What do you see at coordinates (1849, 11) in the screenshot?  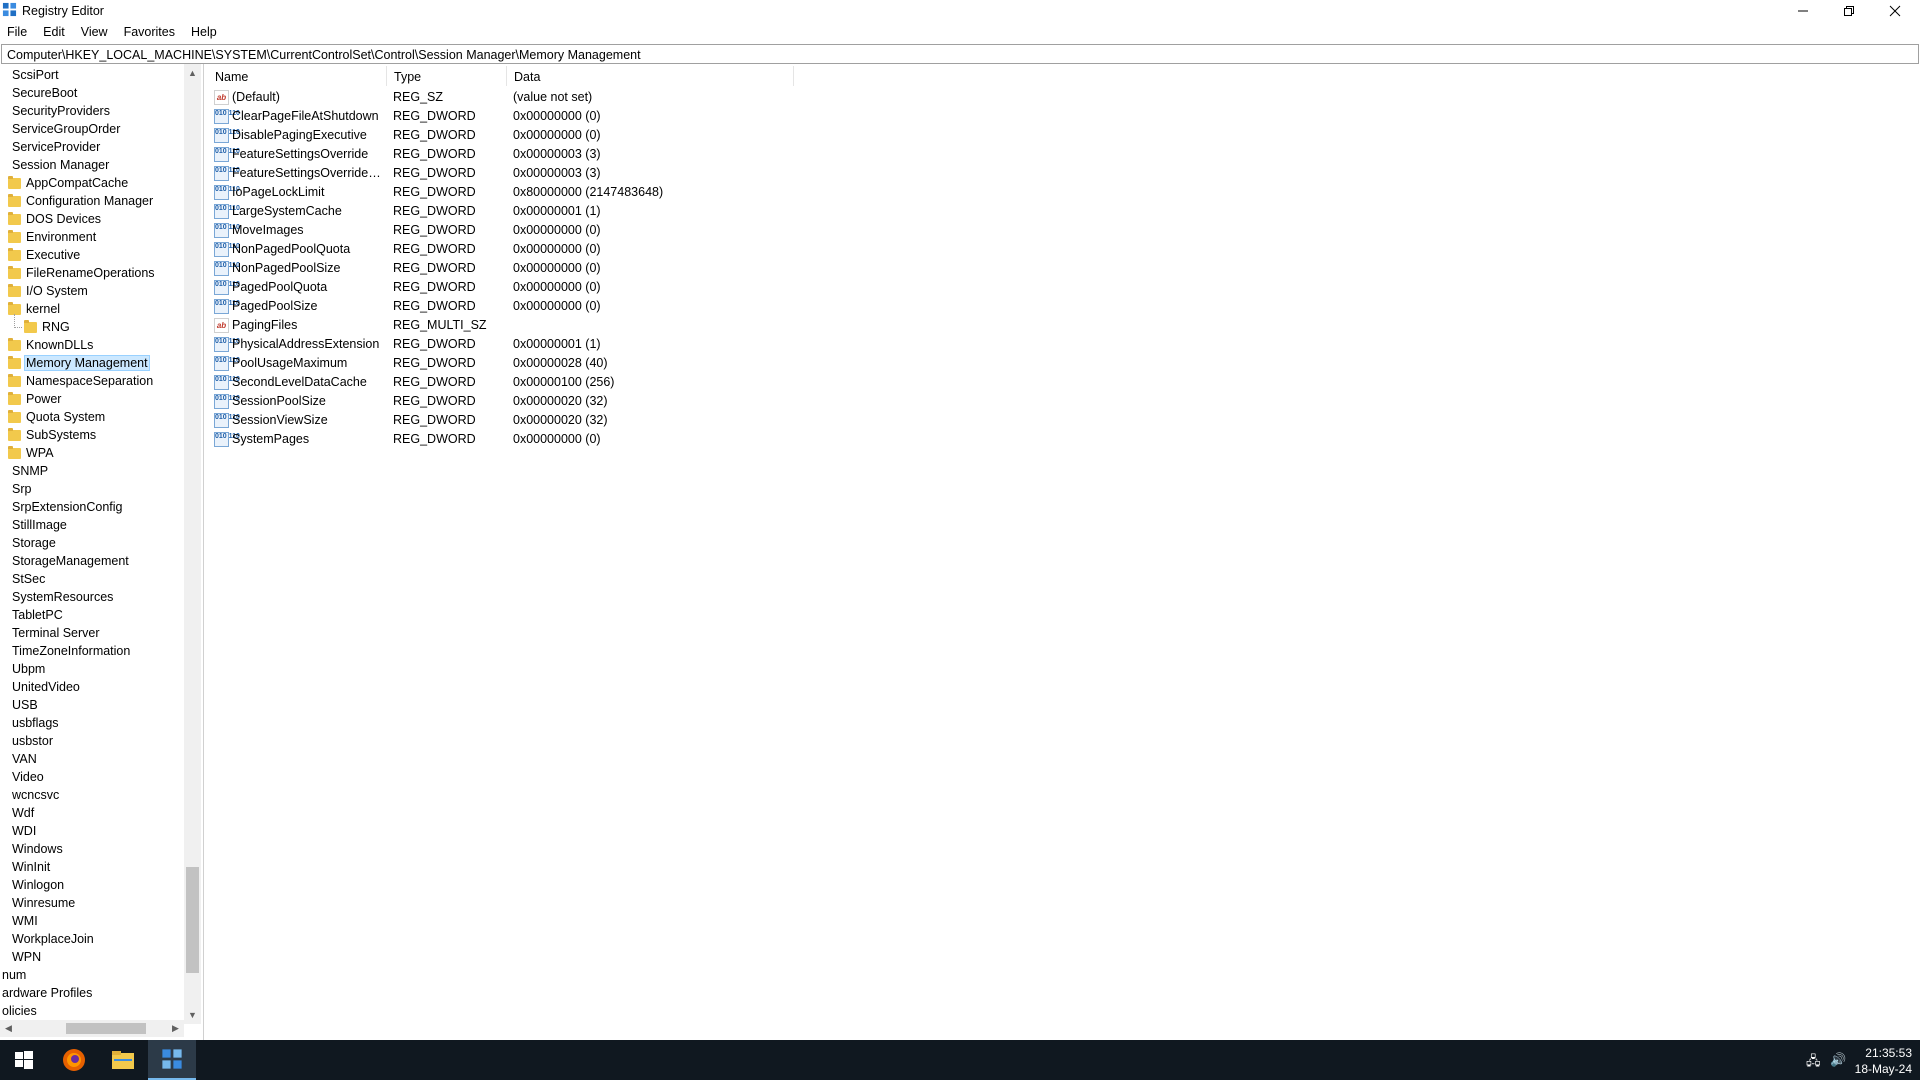 I see `restore-button` at bounding box center [1849, 11].